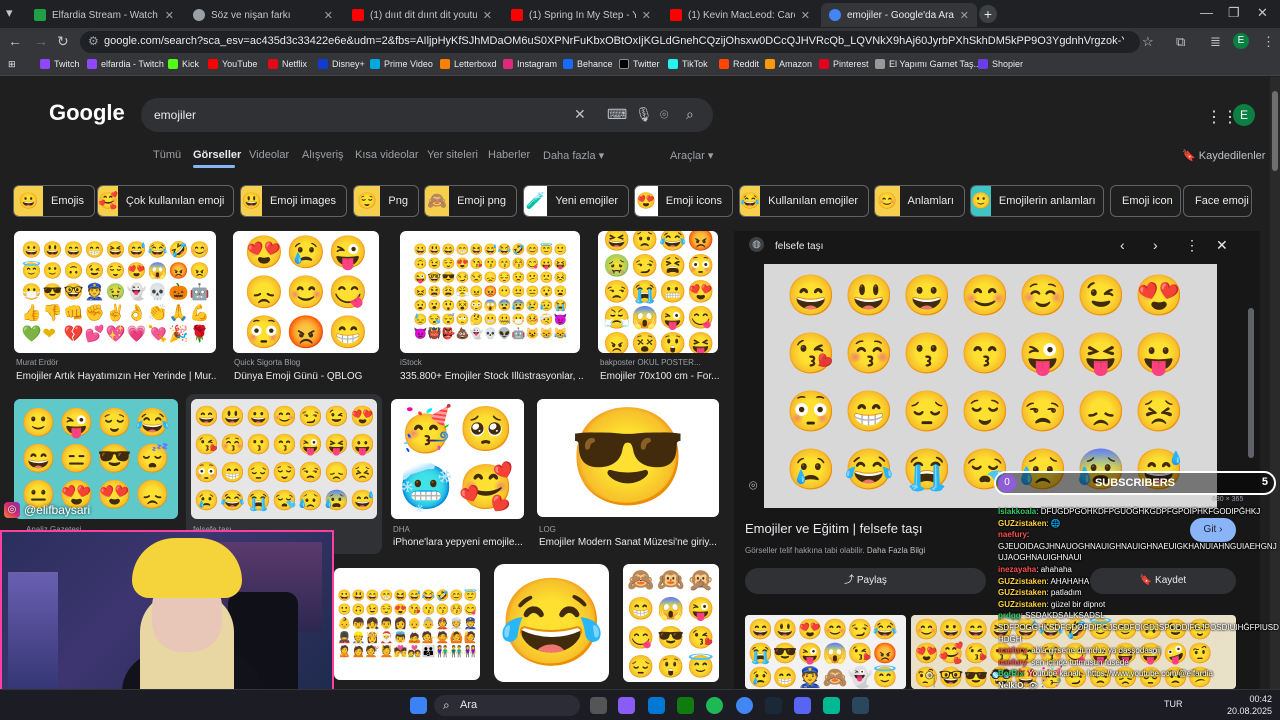 This screenshot has width=1280, height=720. I want to click on extensions-icon: ⧉, so click(1180, 42).